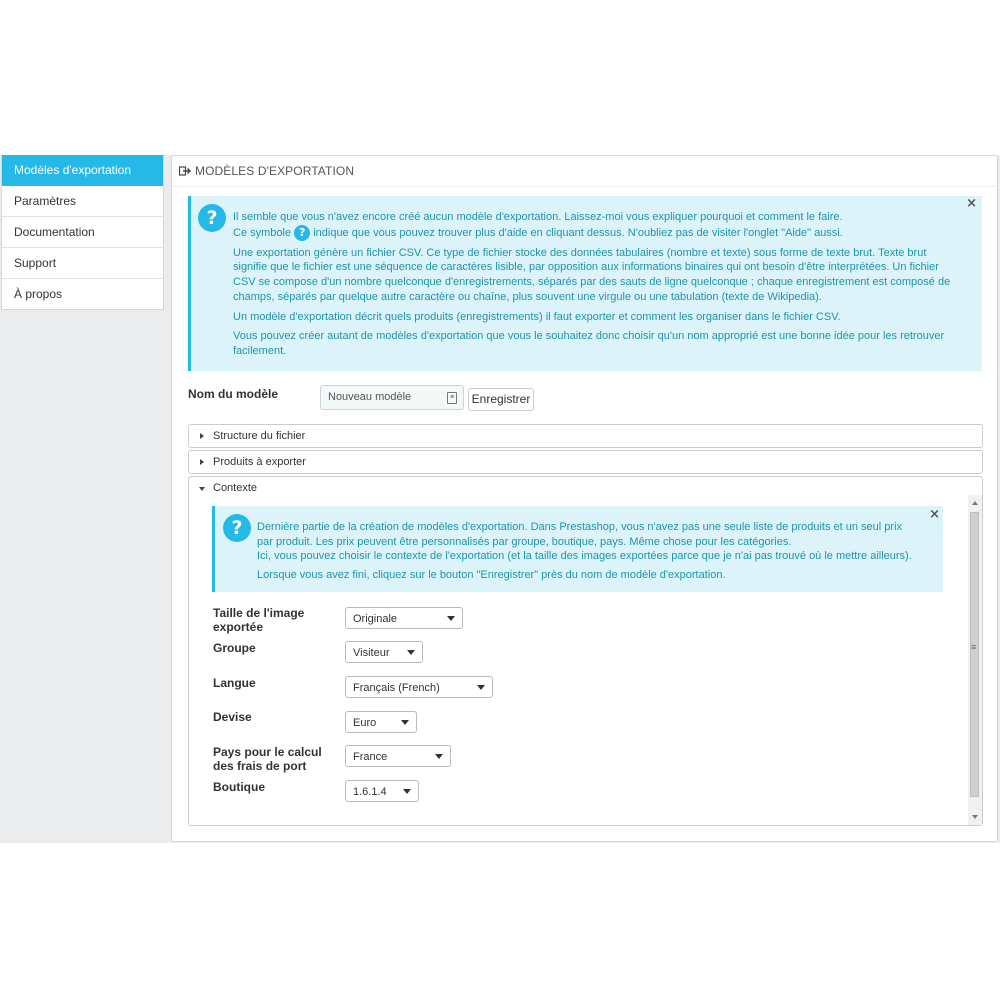 This screenshot has height=1000, width=1000. I want to click on shop-value: 1.6.1.4, so click(370, 792).